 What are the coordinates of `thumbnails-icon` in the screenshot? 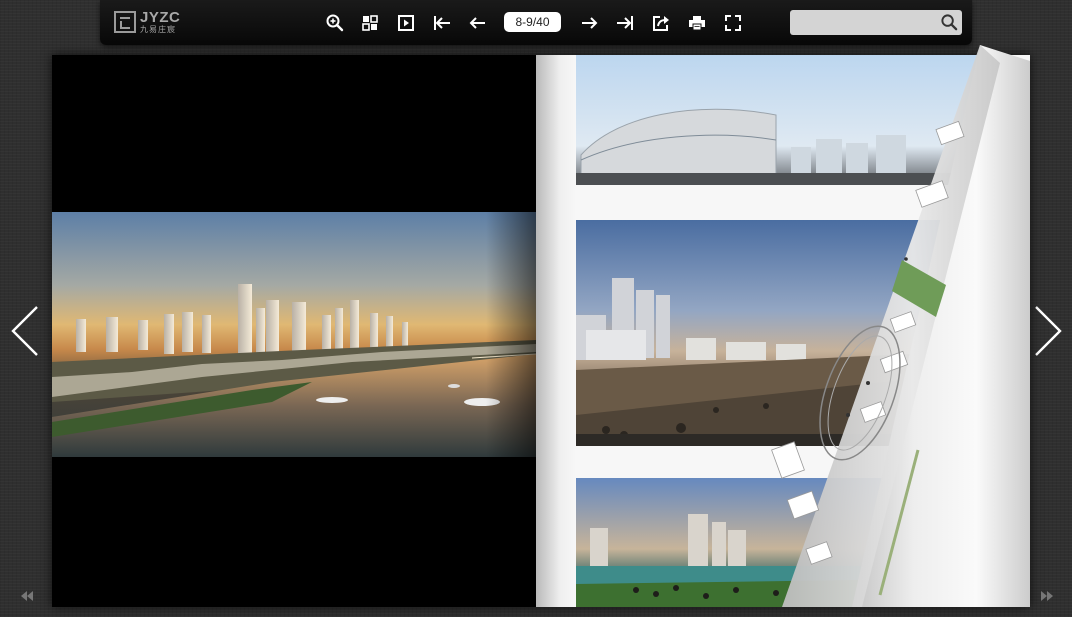 It's located at (370, 23).